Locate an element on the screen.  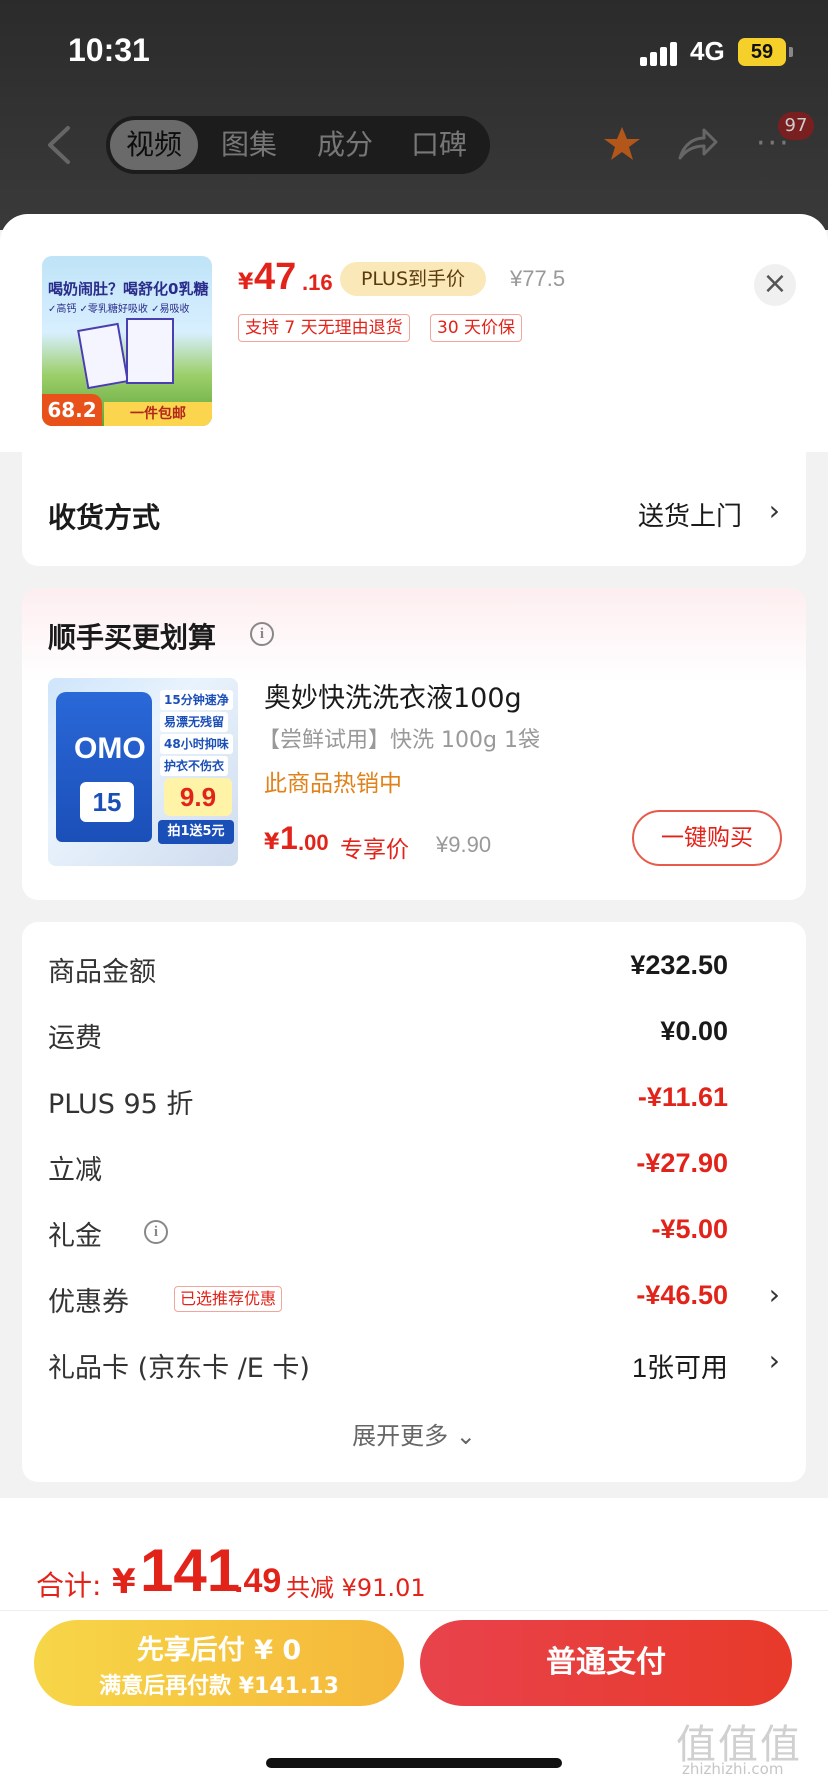
status-bar: 10:31 4G 59 is located at coordinates (414, 50).